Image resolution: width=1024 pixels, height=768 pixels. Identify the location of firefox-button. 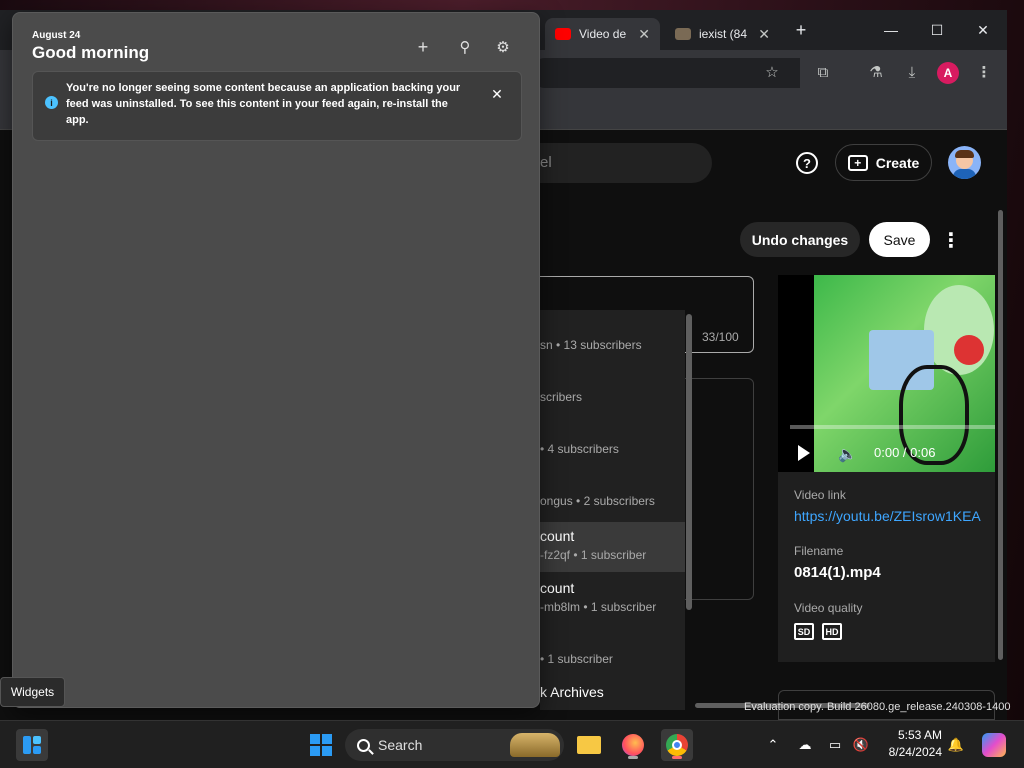
(633, 745).